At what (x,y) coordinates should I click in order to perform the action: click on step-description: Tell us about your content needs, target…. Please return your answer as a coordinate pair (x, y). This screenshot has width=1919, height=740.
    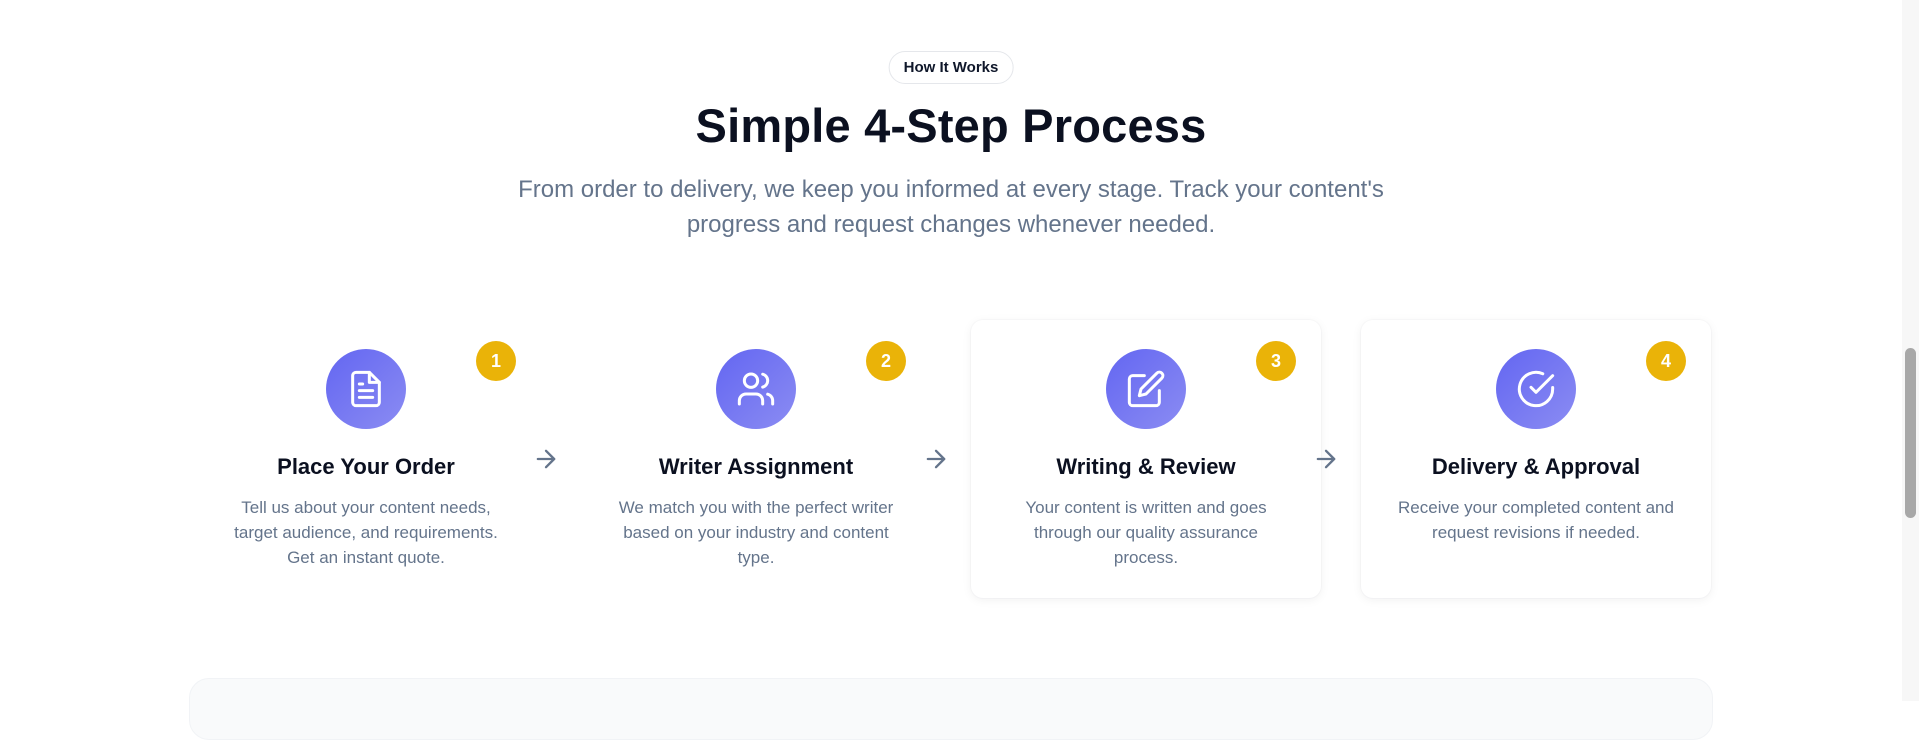
    Looking at the image, I should click on (366, 532).